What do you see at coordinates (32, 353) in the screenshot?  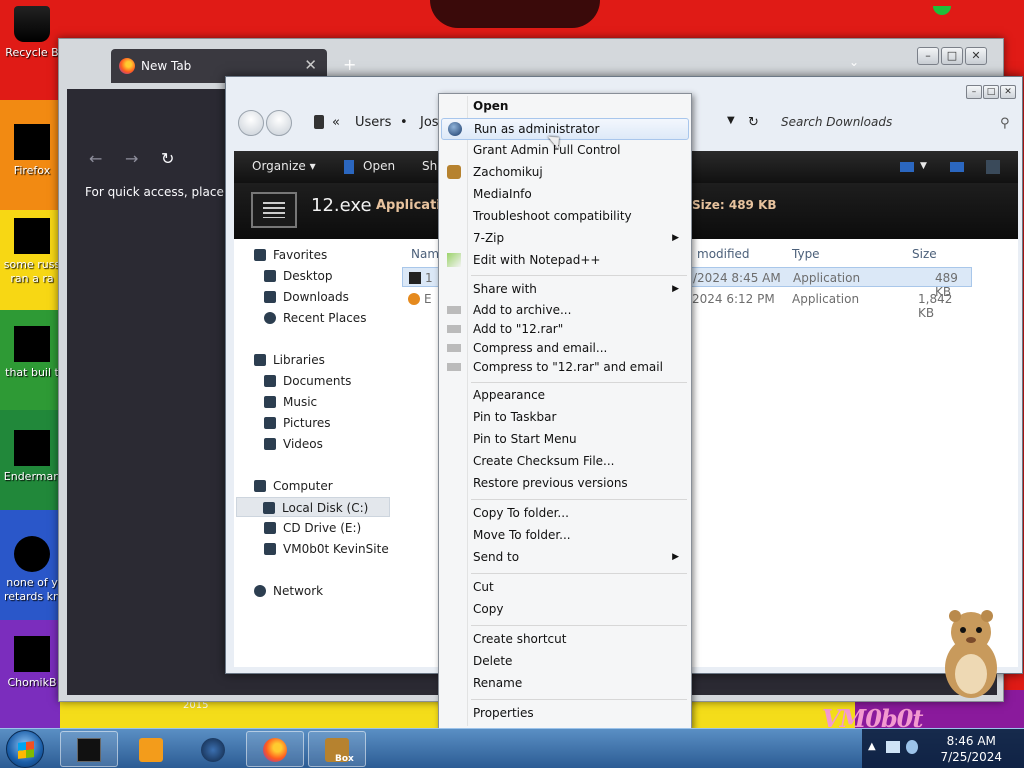 I see `desktop-icon-that-built: that buil t` at bounding box center [32, 353].